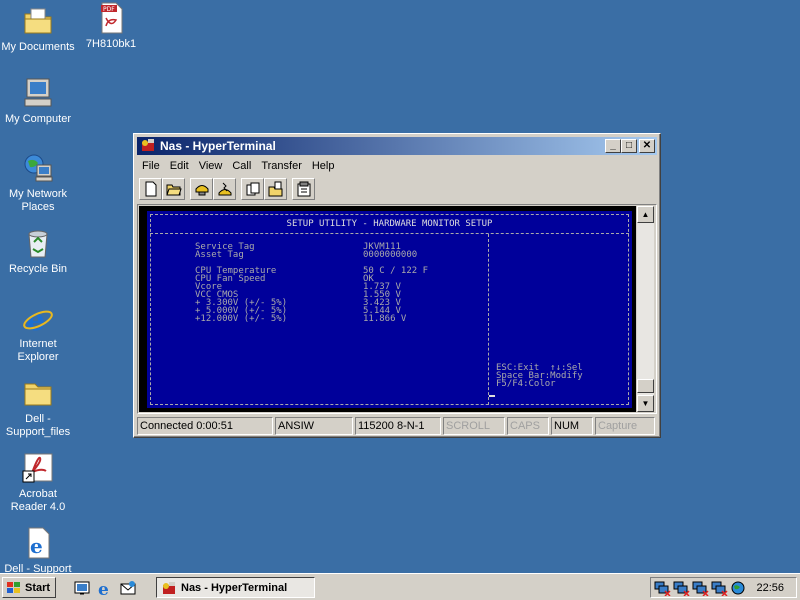 The image size is (800, 600). What do you see at coordinates (645, 309) in the screenshot?
I see `vertical-scrollbar: ▲ ▼` at bounding box center [645, 309].